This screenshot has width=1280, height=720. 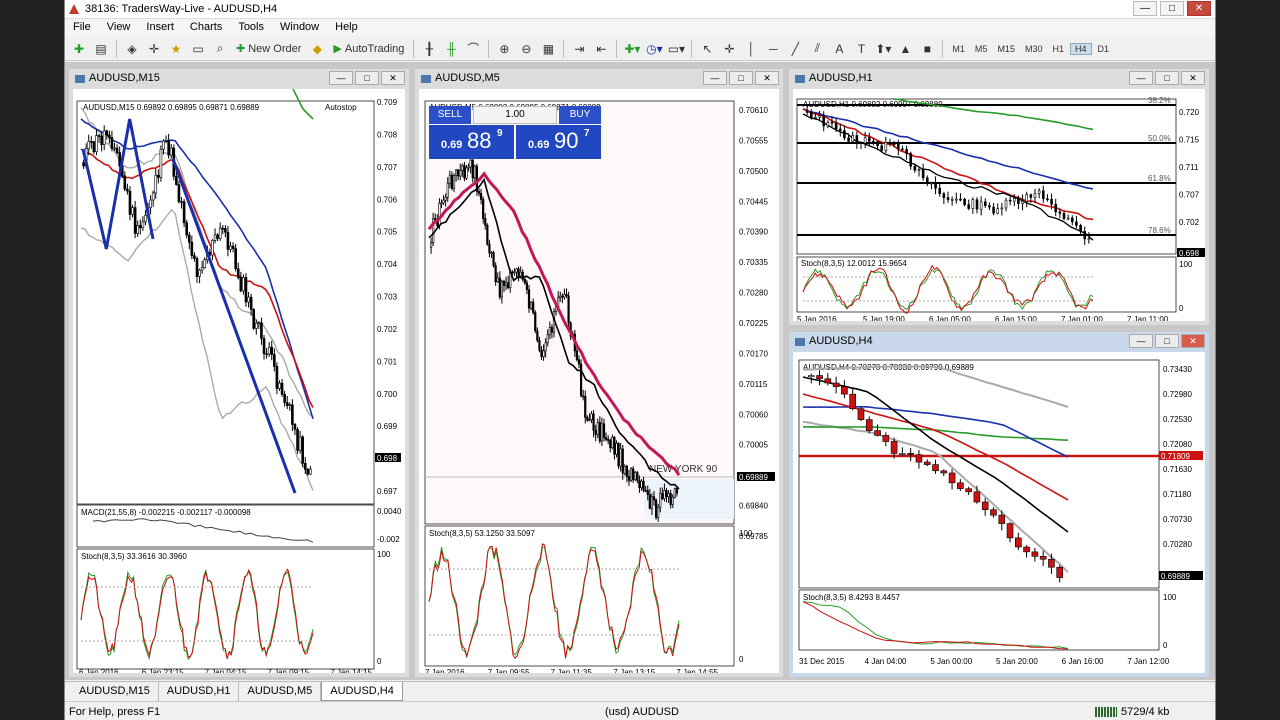 What do you see at coordinates (1104, 49) in the screenshot?
I see `tf-d1: D1` at bounding box center [1104, 49].